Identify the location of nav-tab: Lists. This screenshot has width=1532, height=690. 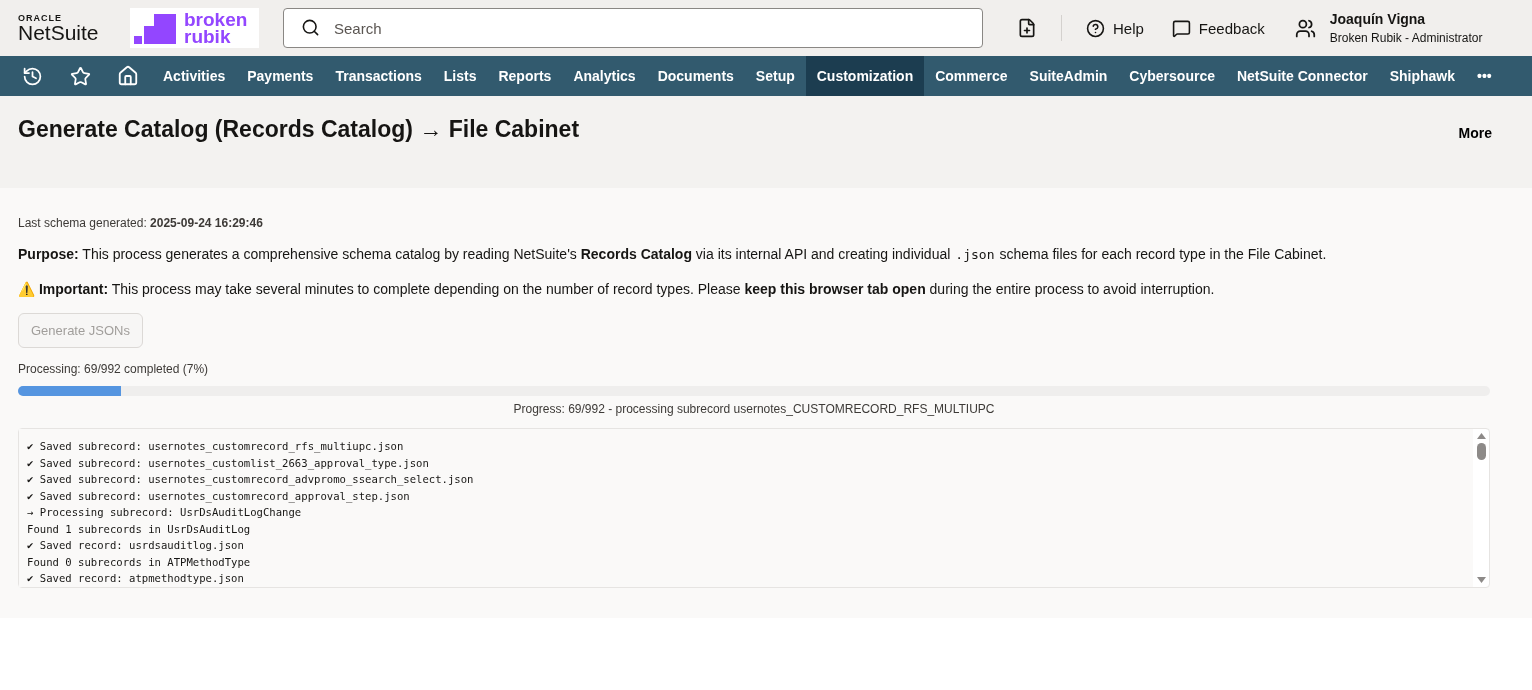
(460, 76).